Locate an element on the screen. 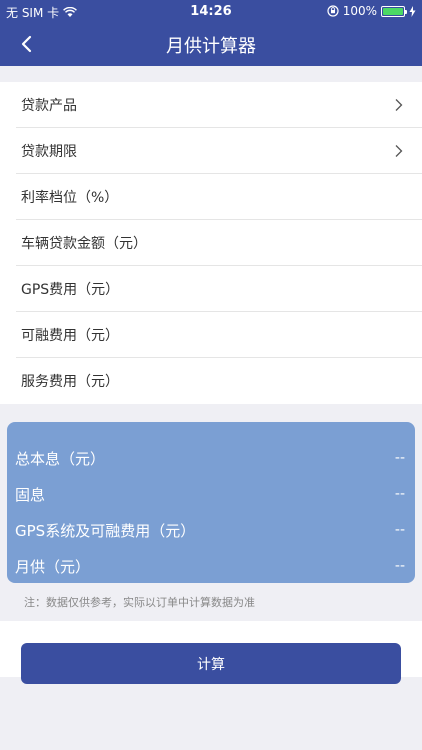  summary-row-monthly-payment: 月供（元） -- is located at coordinates (211, 566).